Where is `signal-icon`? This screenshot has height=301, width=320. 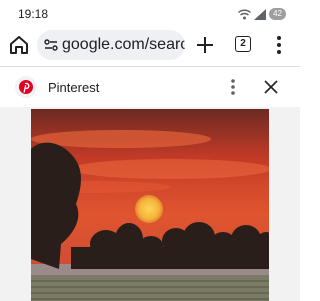 signal-icon is located at coordinates (260, 14).